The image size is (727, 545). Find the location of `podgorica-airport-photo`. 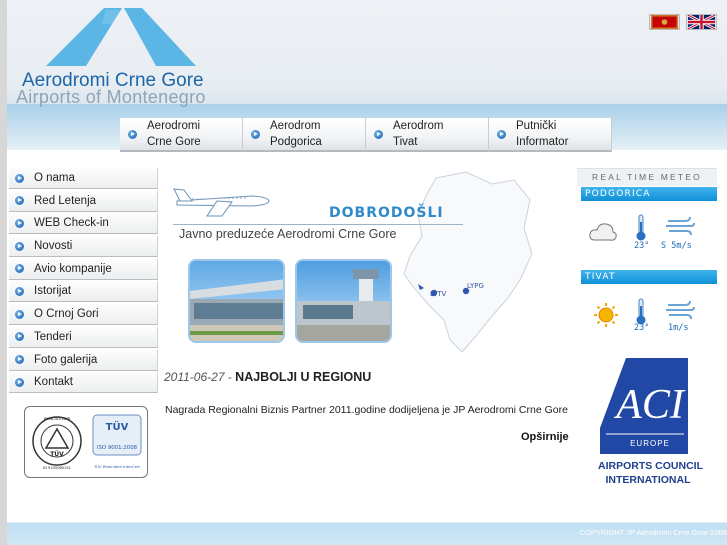

podgorica-airport-photo is located at coordinates (236, 301).